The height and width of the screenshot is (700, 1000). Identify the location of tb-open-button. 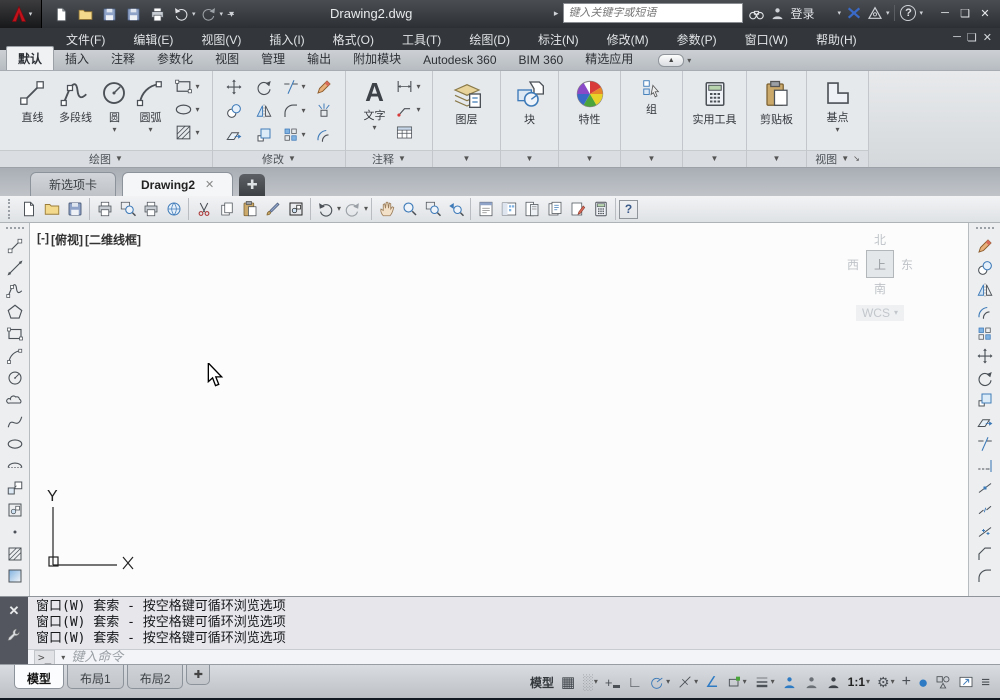
(51, 209).